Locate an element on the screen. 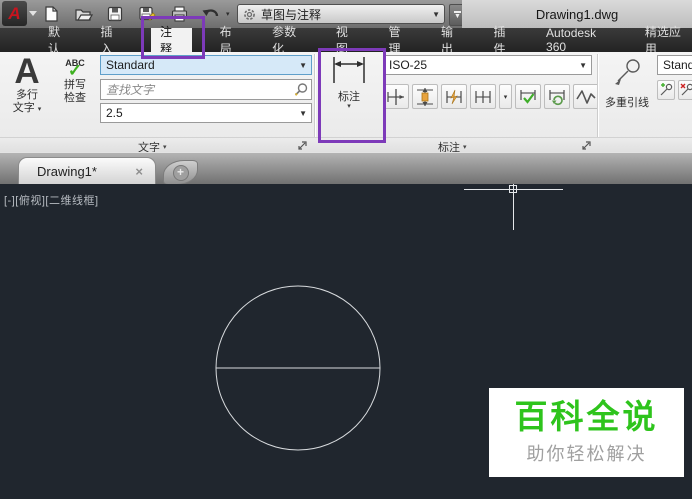 The height and width of the screenshot is (499, 692). adjust-space-icon is located at coordinates (425, 96).